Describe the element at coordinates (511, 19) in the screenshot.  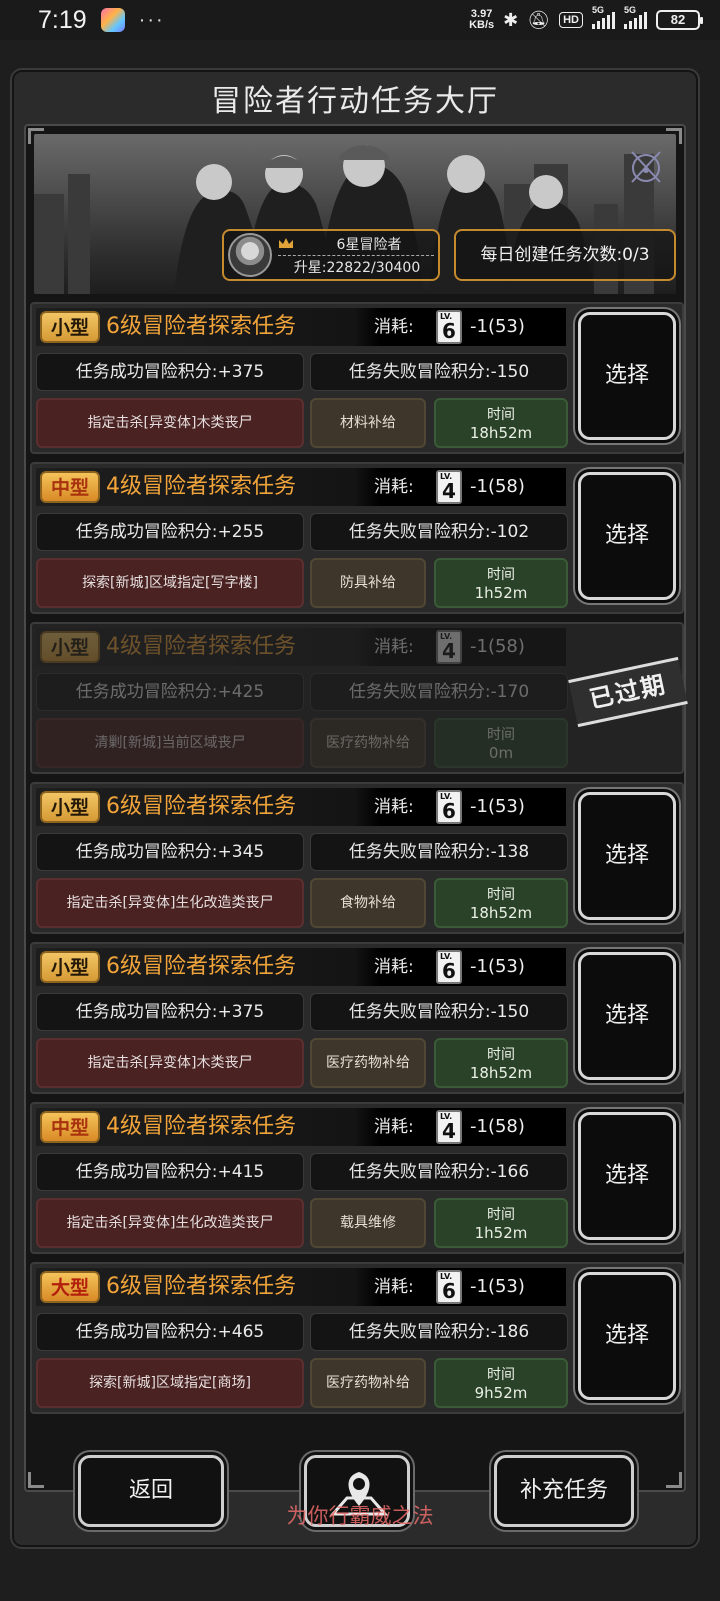
I see `bluetooth-icon: ✱` at that location.